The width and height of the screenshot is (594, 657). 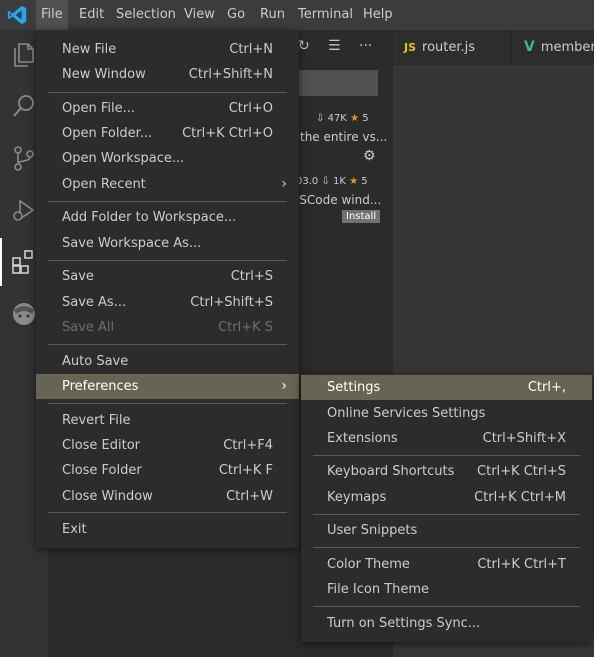 I want to click on menu-item-keymaps: Keymaps Ctrl+K Ctrl+M, so click(x=446, y=497).